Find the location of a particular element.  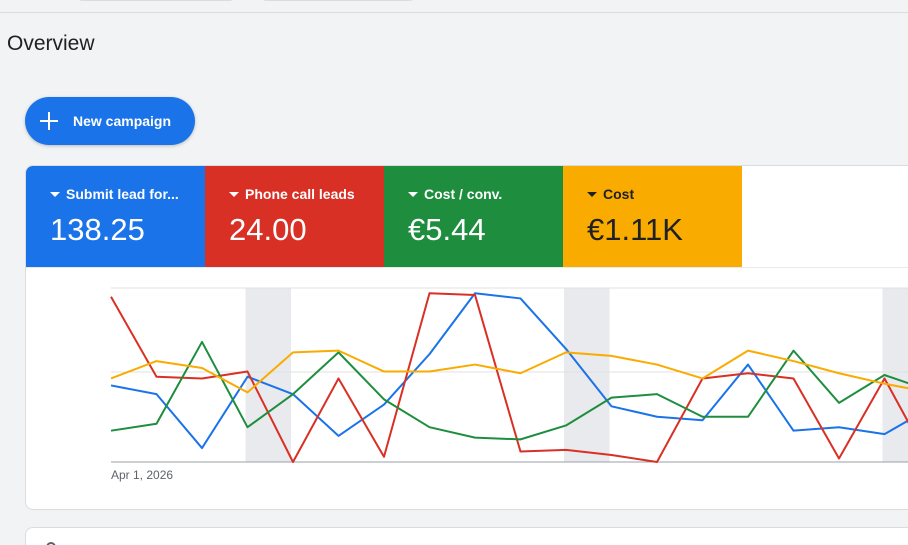

metric-tile-cost-per-conv: Cost / conv. €5.44 is located at coordinates (473, 217).